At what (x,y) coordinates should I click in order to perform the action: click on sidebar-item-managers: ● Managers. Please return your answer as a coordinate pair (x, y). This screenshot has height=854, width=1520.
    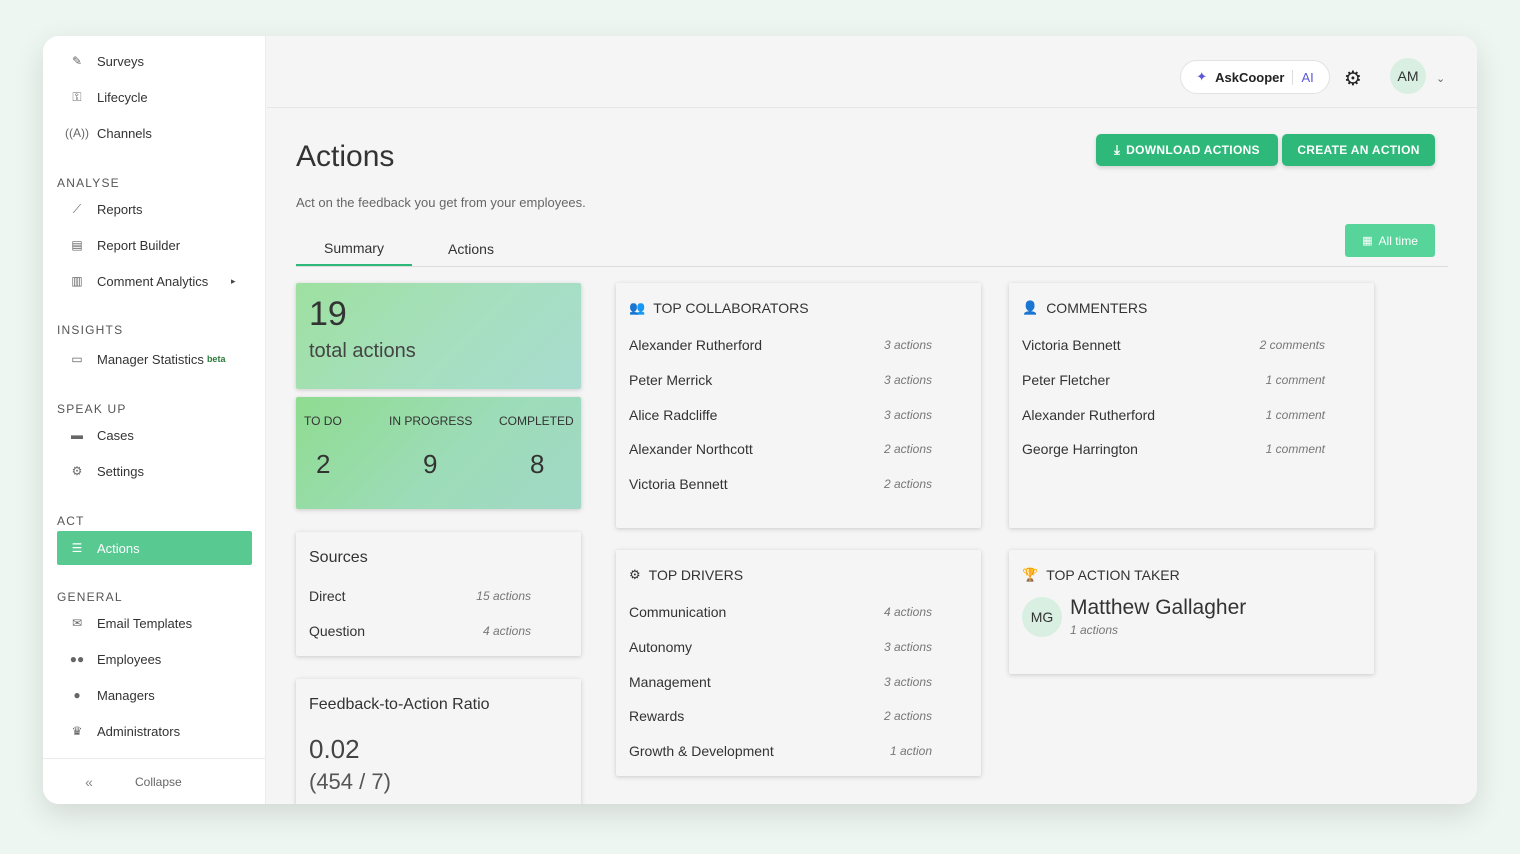
    Looking at the image, I should click on (154, 695).